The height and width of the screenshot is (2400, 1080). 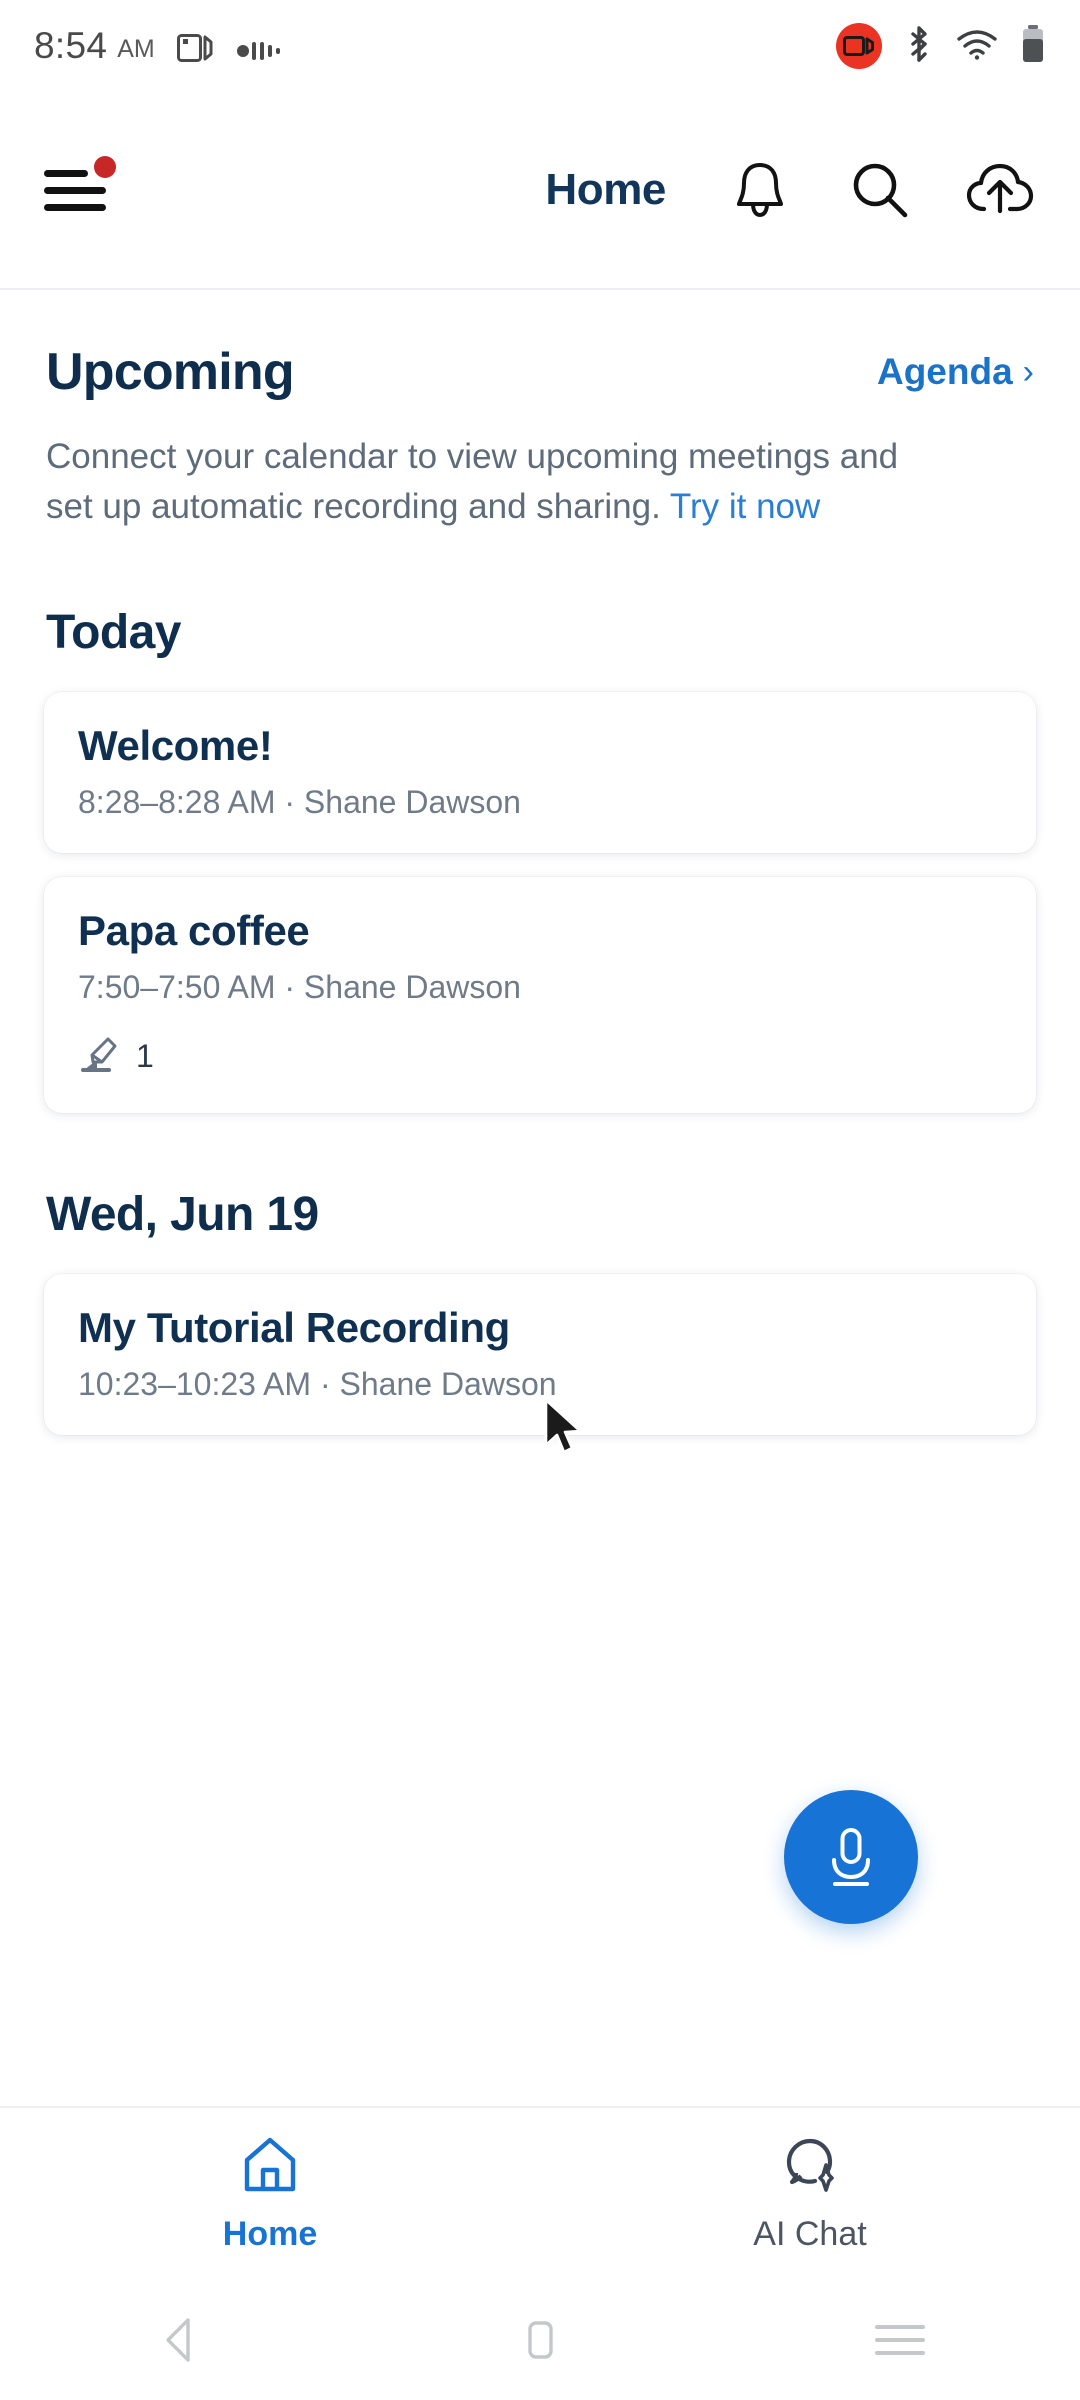 I want to click on day-header-today: Today, so click(x=113, y=633).